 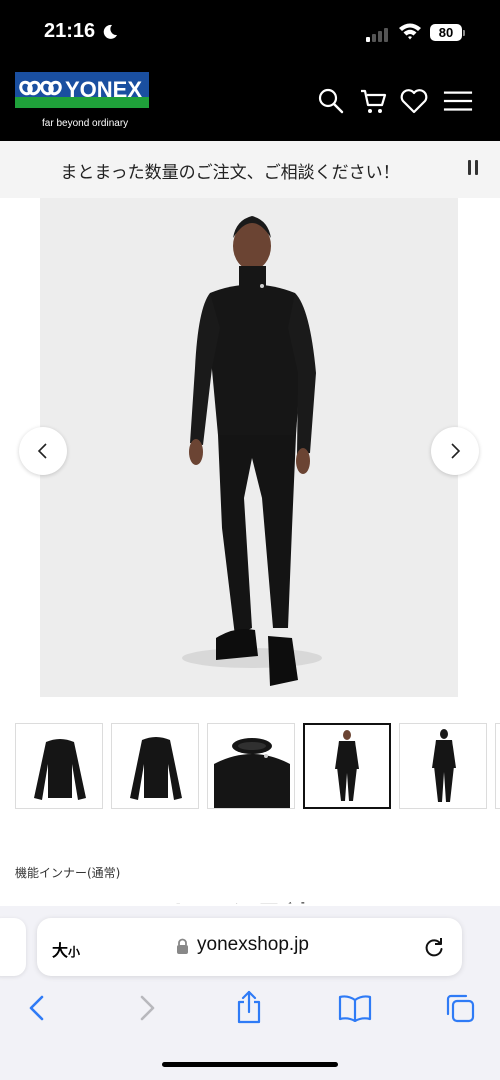 What do you see at coordinates (250, 33) in the screenshot?
I see `status-bar: 21:16 80` at bounding box center [250, 33].